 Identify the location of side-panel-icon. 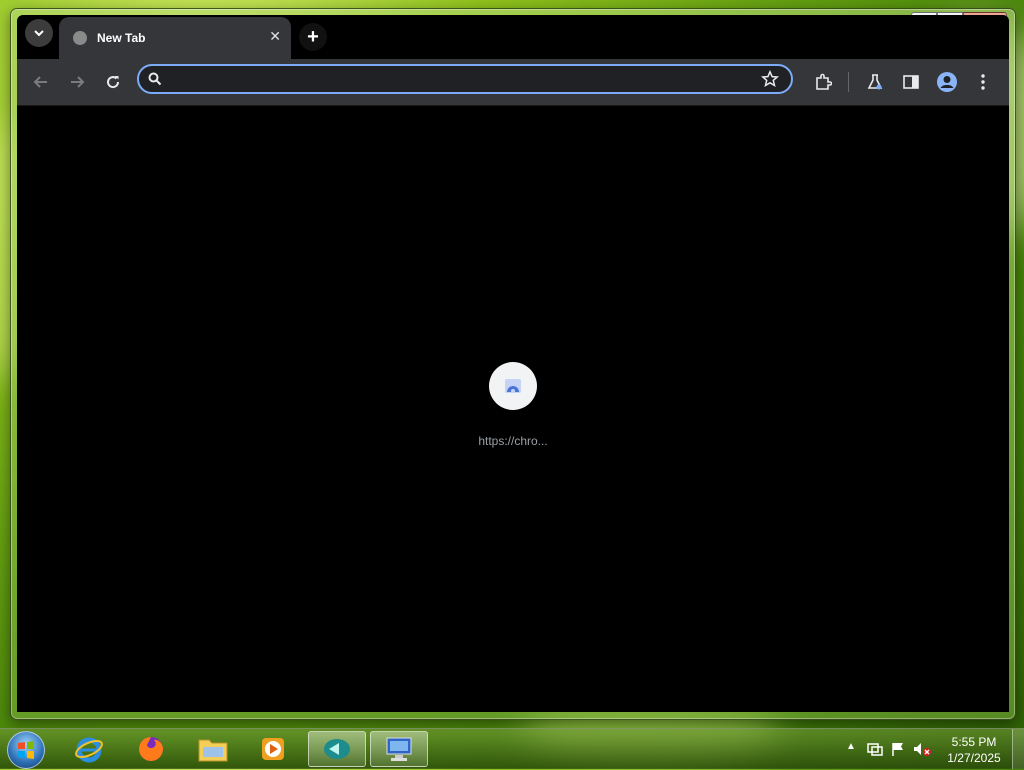
(911, 82).